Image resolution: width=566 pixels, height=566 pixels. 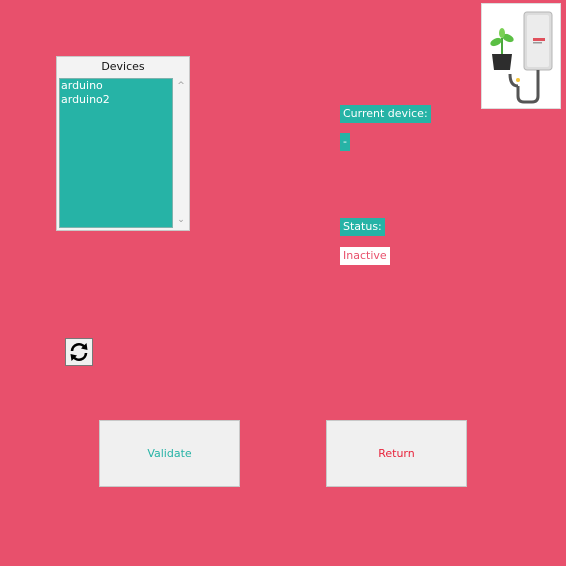 I want to click on current-device-value: -, so click(x=345, y=142).